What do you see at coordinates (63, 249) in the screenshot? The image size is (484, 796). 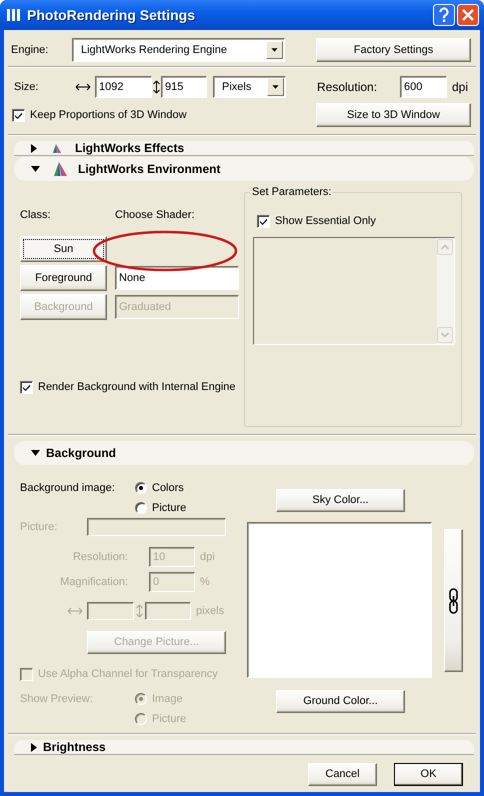 I see `class-button: Sun` at bounding box center [63, 249].